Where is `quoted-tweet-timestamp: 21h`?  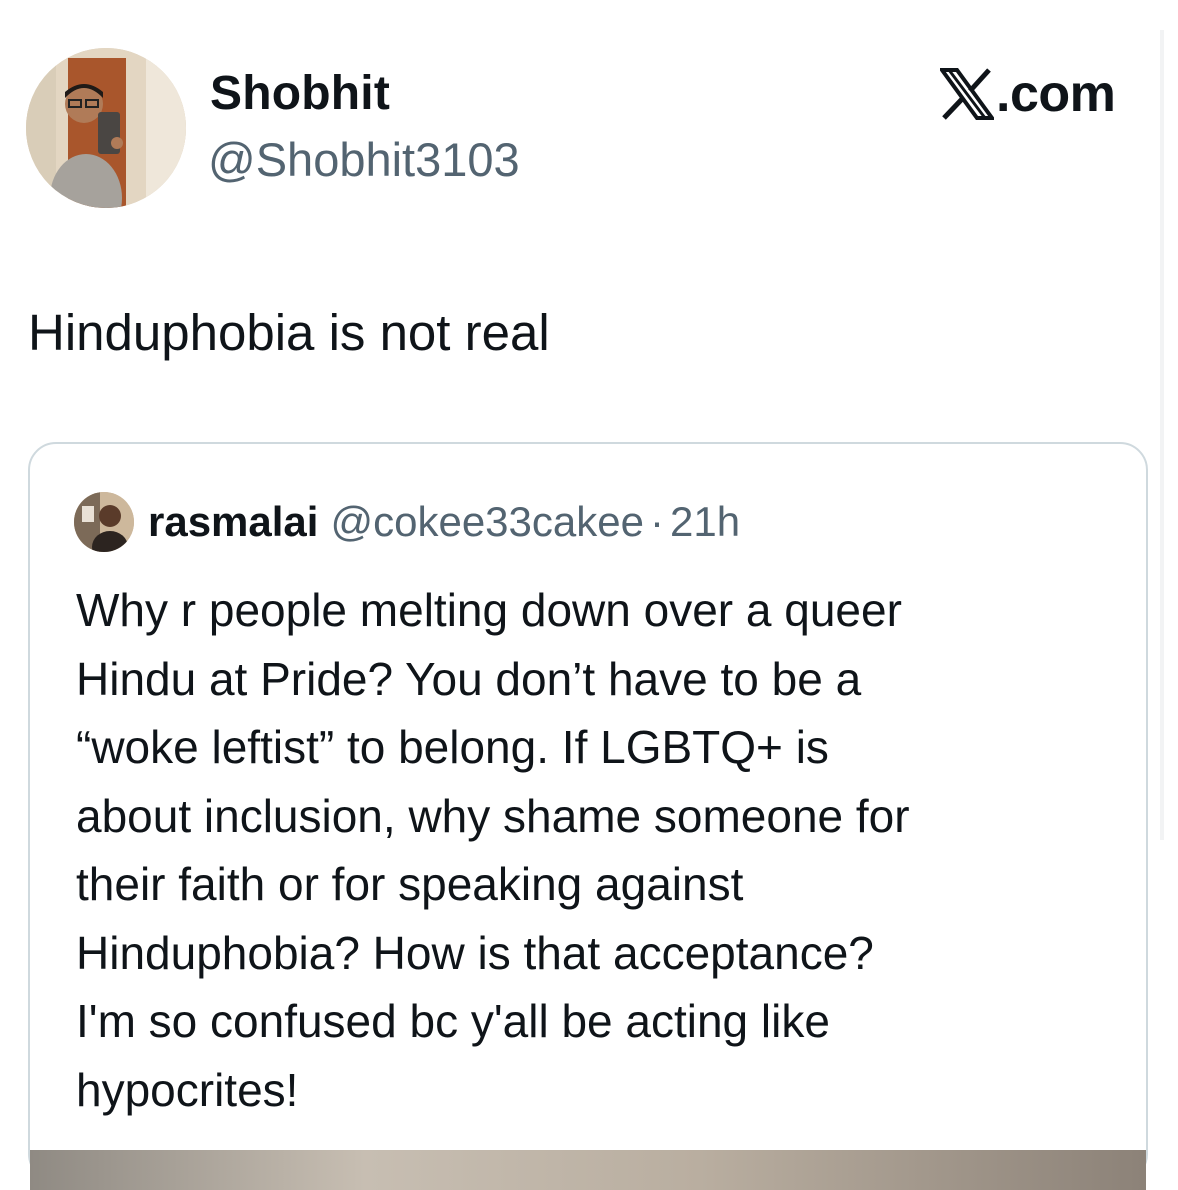
quoted-tweet-timestamp: 21h is located at coordinates (705, 522).